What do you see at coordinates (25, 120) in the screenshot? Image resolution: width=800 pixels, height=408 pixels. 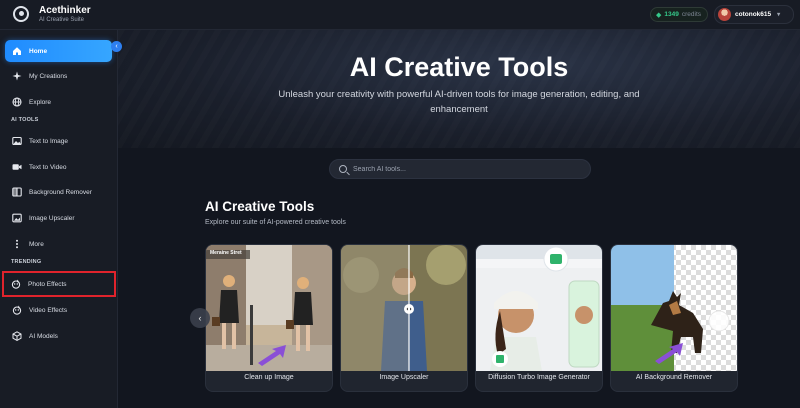 I see `section-label-ai-tools: AI TOOLS` at bounding box center [25, 120].